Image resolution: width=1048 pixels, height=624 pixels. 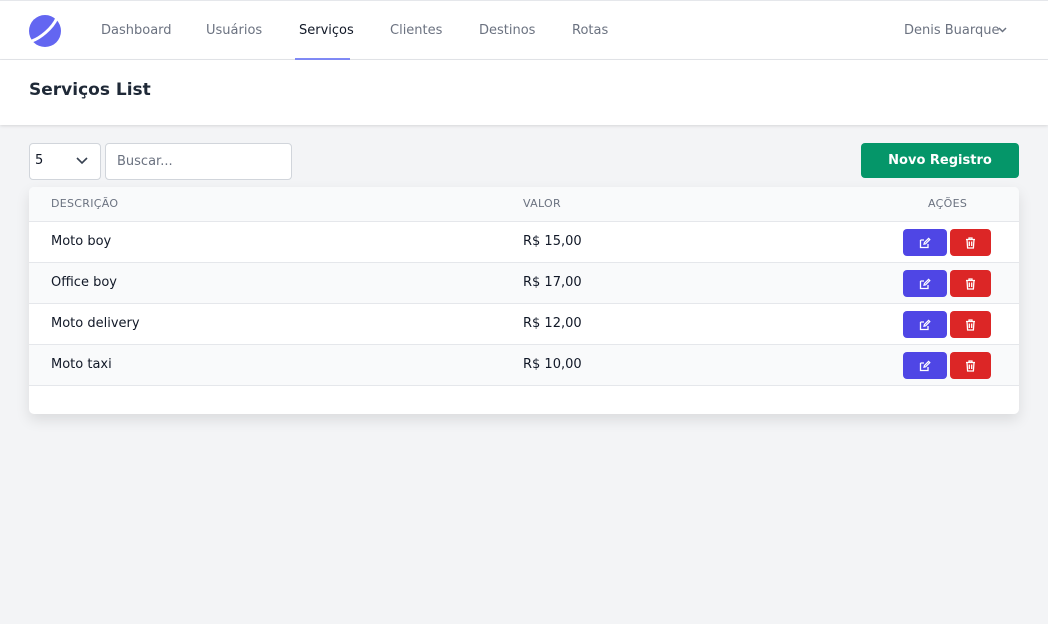 I want to click on table-row: Moto boy R$ 15,00, so click(x=524, y=242).